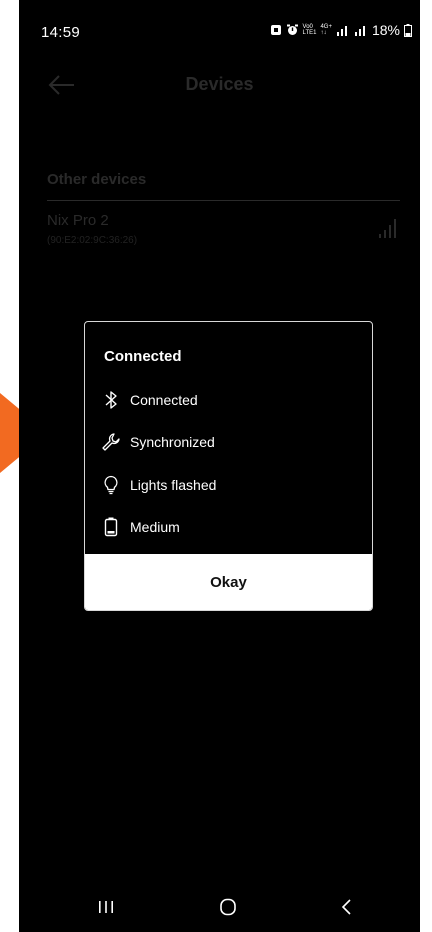 The image size is (432, 932). What do you see at coordinates (111, 485) in the screenshot?
I see `lightbulb-icon` at bounding box center [111, 485].